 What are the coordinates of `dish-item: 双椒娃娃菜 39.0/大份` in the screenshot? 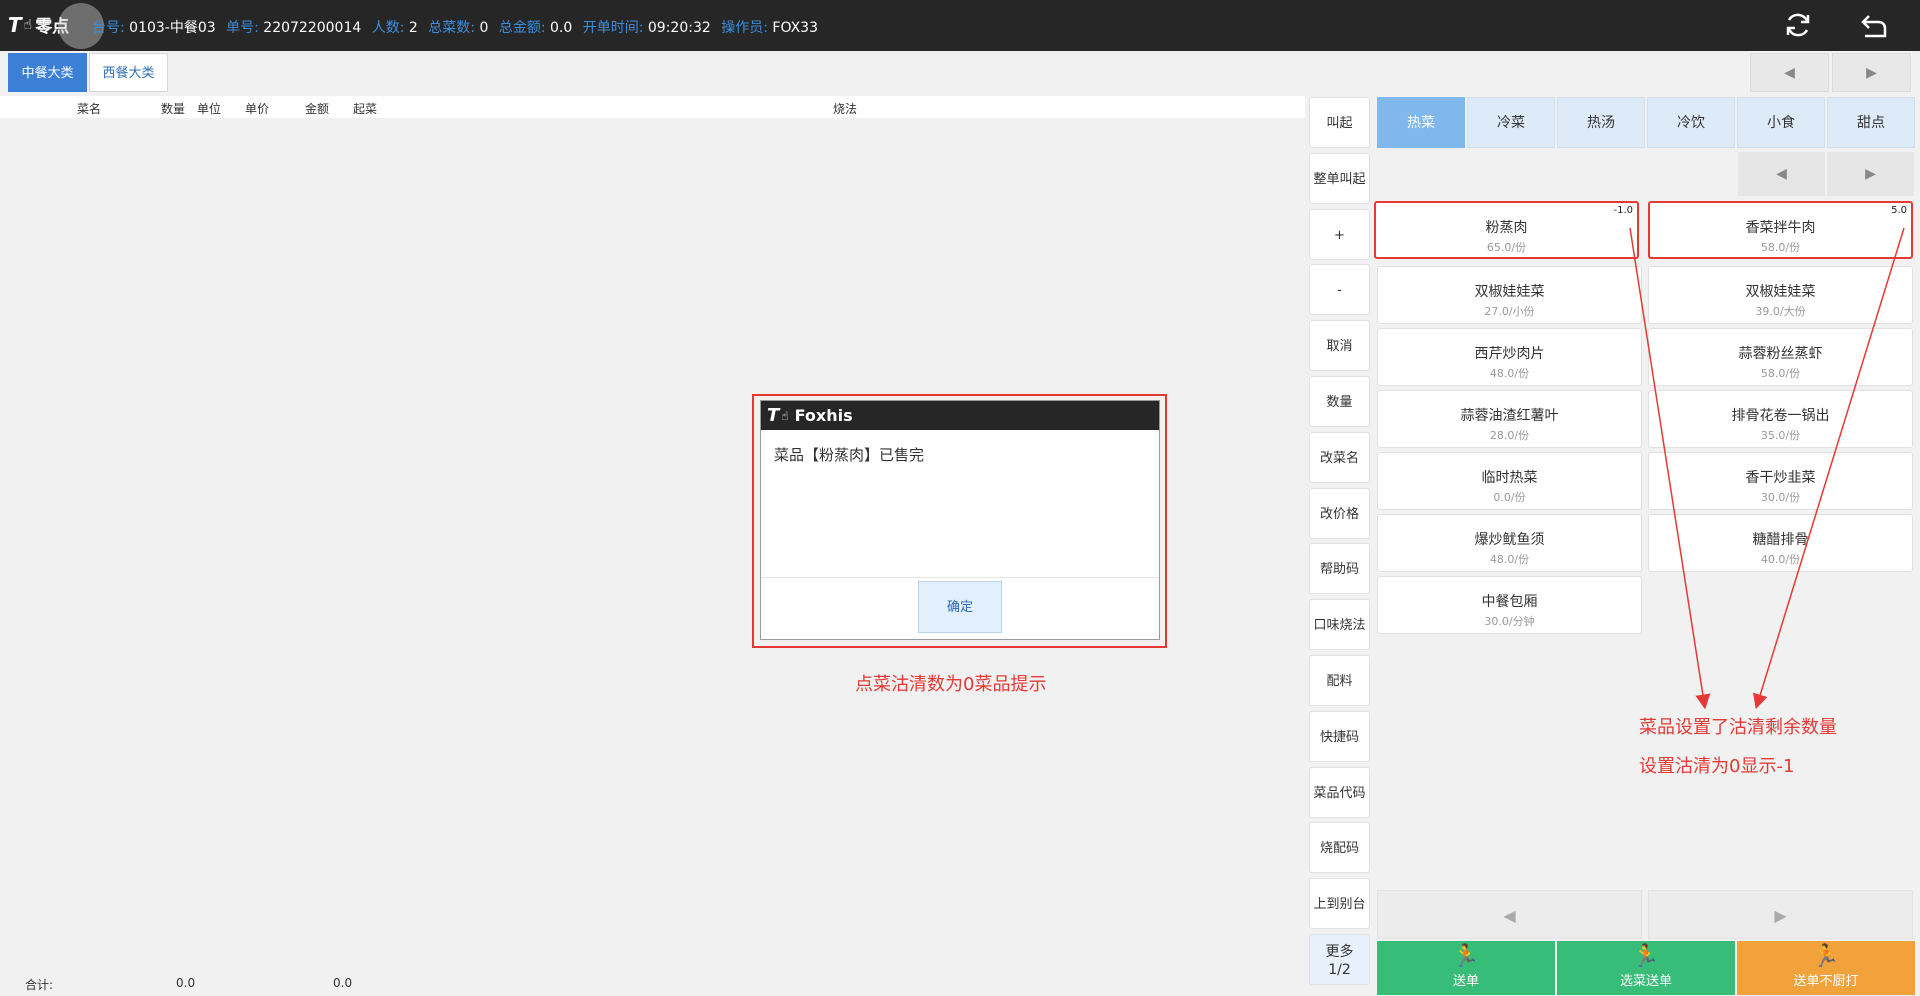 It's located at (1780, 295).